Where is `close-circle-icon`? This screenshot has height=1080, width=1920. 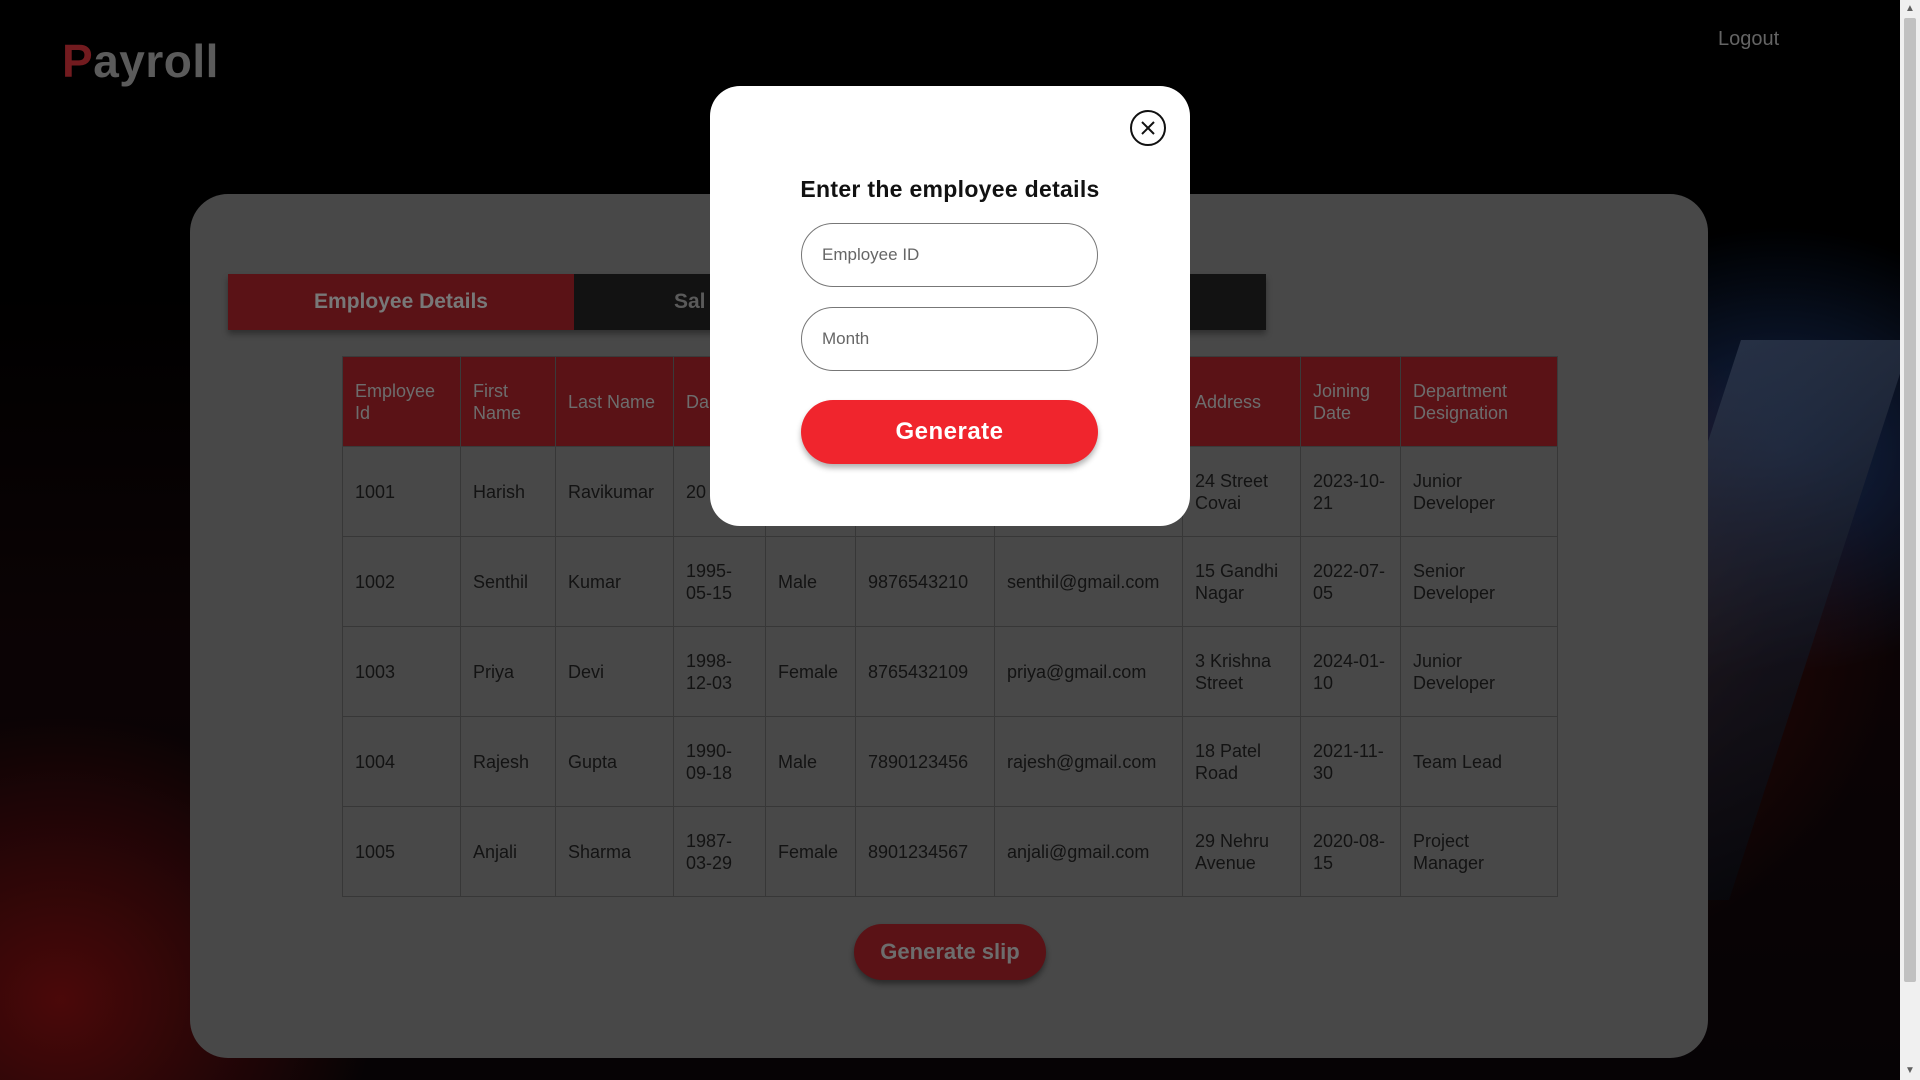 close-circle-icon is located at coordinates (1148, 128).